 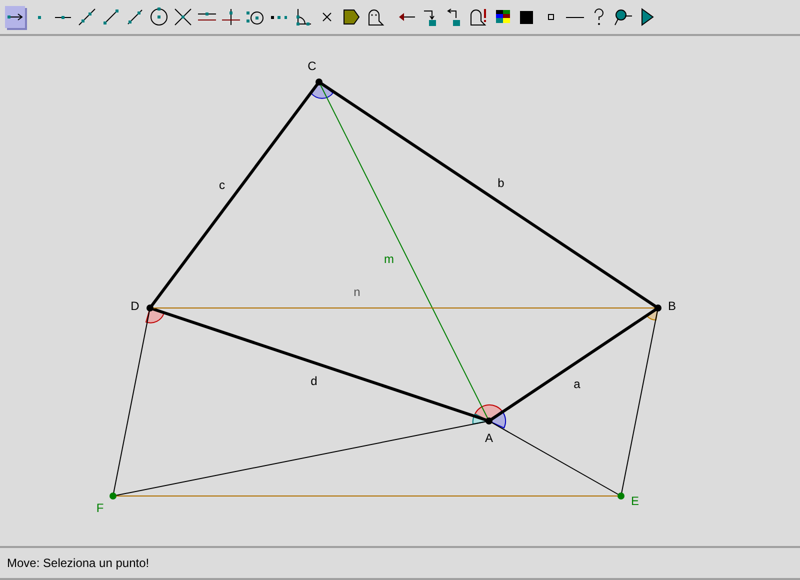 I want to click on ray-icon, so click(x=135, y=17).